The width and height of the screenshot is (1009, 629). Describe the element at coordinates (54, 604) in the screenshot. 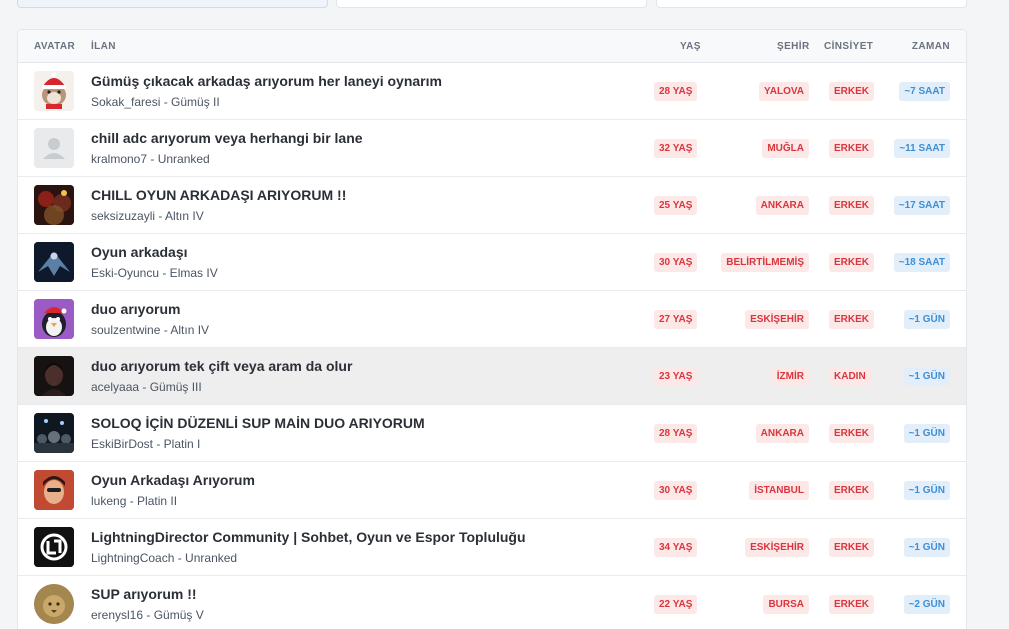

I see `lion-icon` at that location.